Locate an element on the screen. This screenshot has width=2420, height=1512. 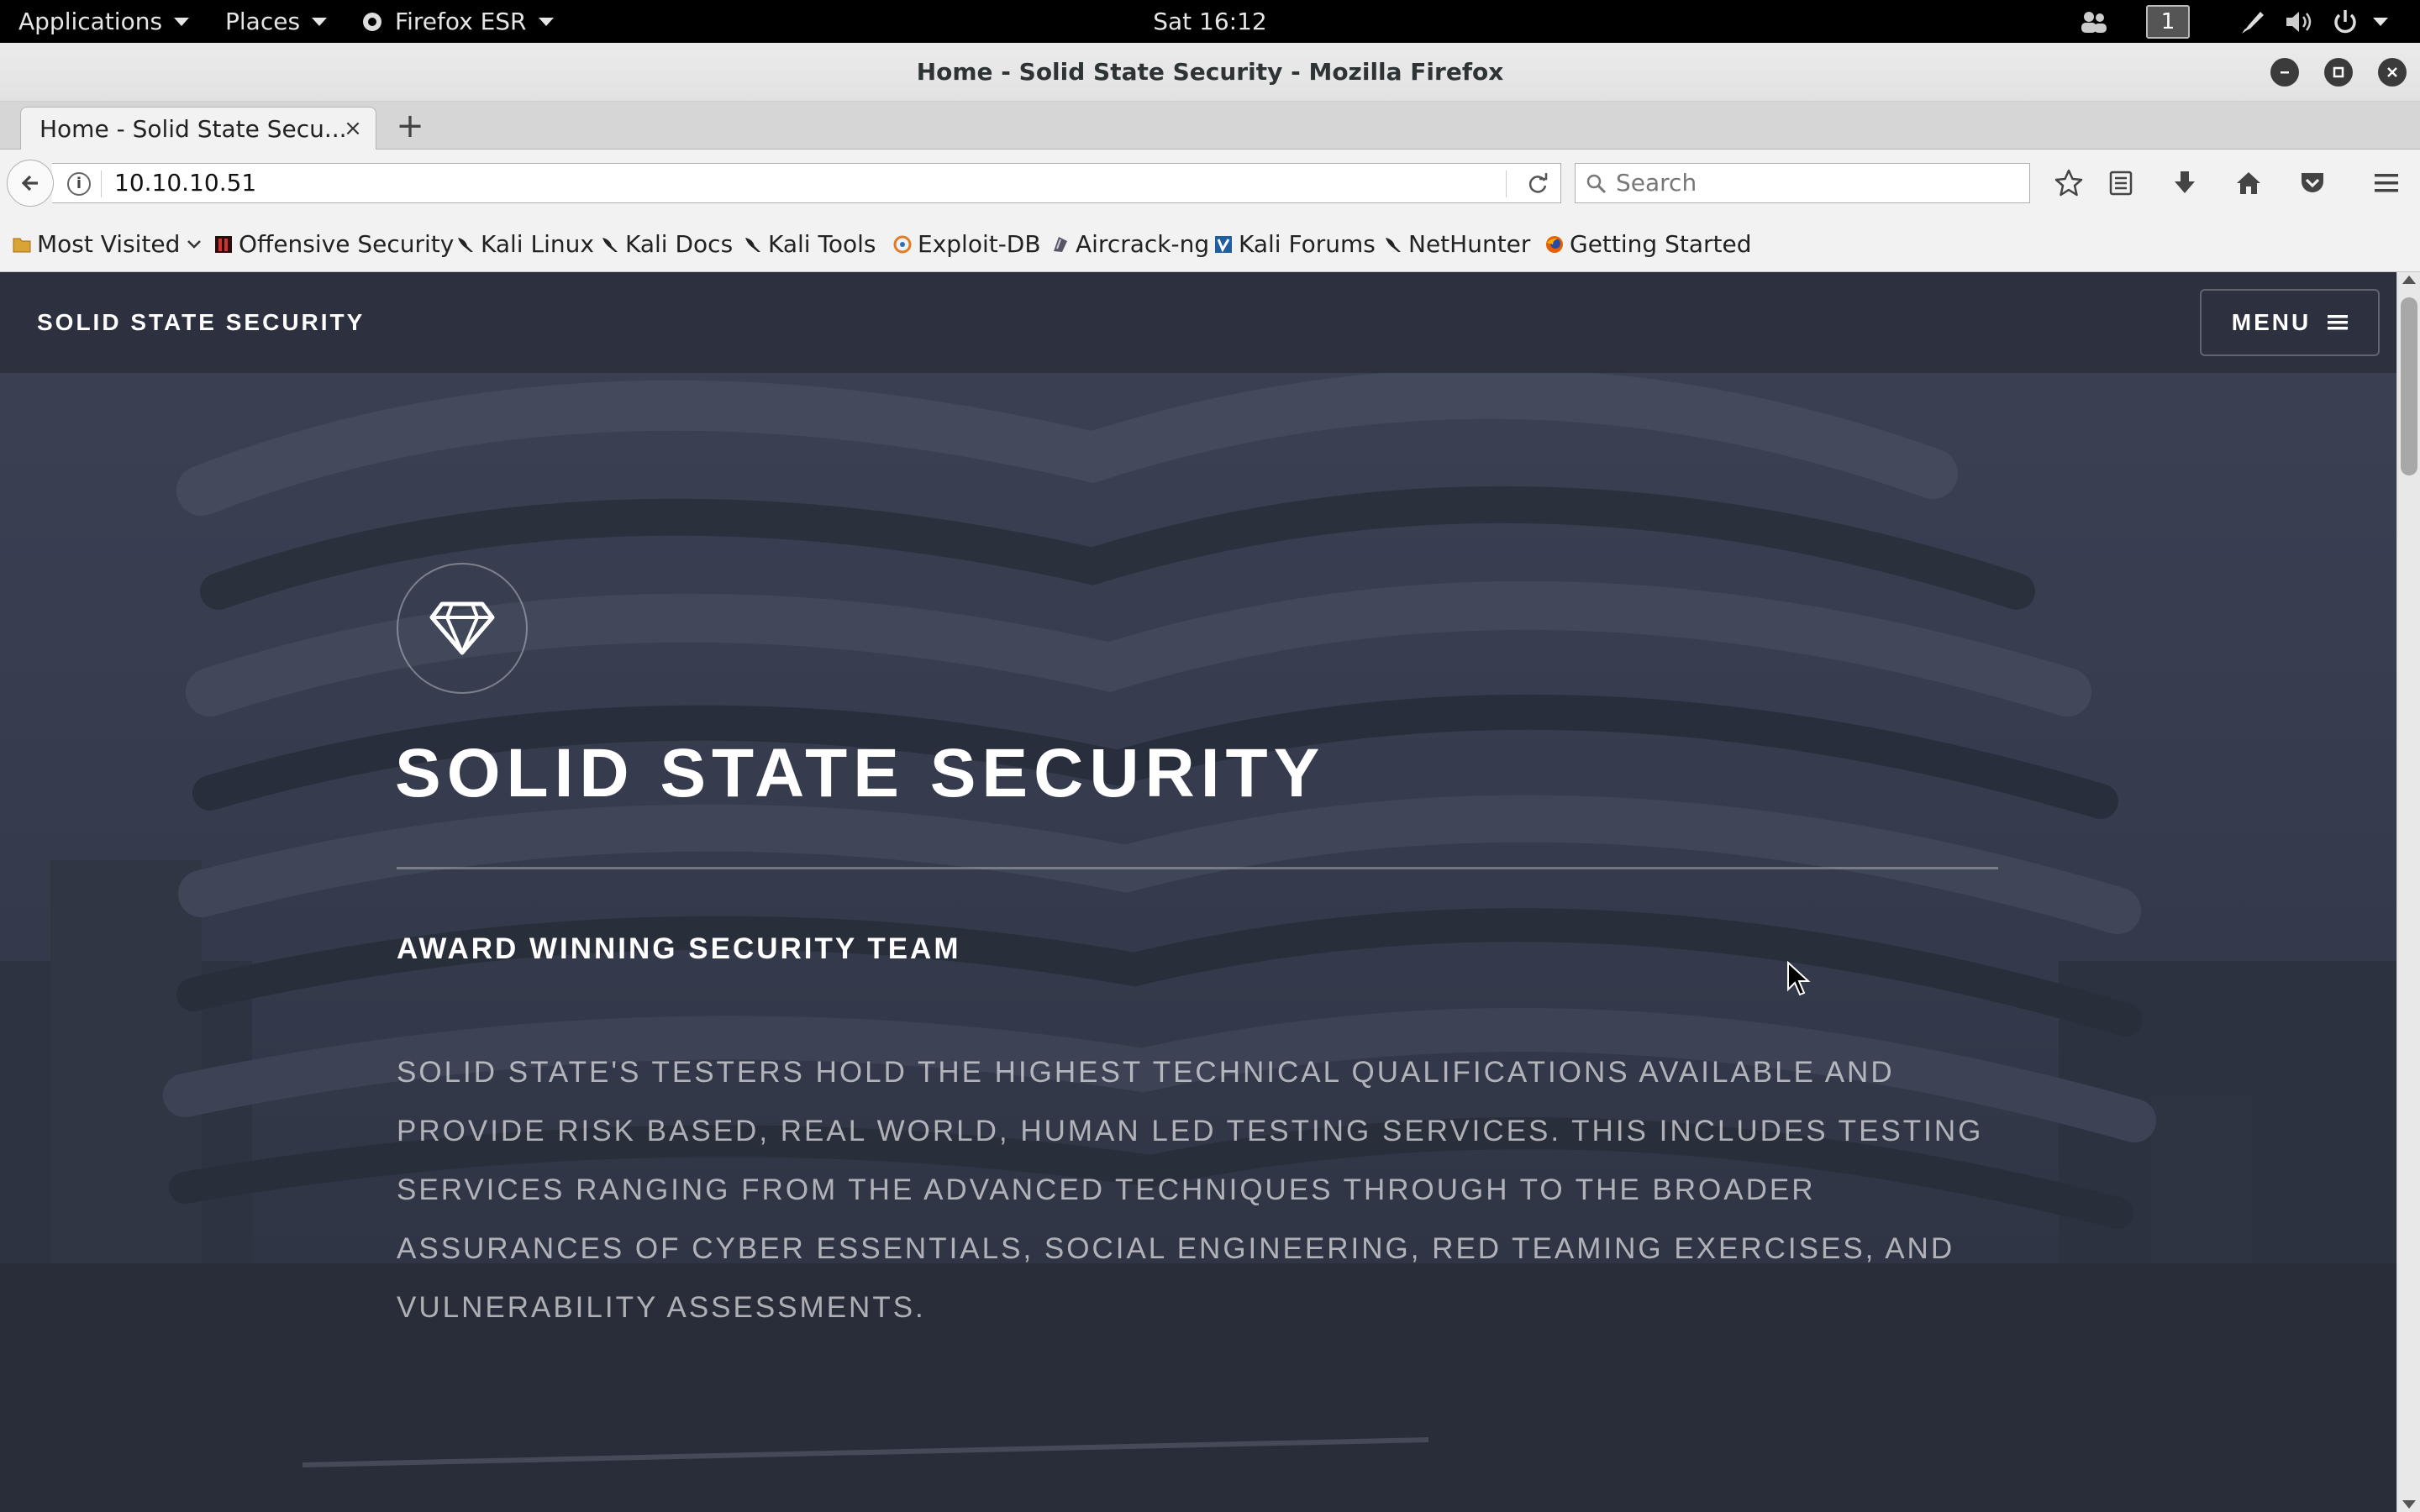
close-window-button is located at coordinates (2392, 72).